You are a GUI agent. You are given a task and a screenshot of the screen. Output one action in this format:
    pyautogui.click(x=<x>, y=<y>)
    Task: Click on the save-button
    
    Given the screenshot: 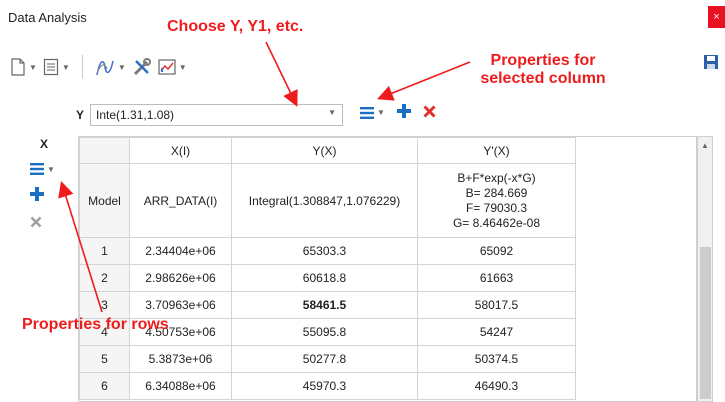 What is the action you would take?
    pyautogui.click(x=711, y=63)
    